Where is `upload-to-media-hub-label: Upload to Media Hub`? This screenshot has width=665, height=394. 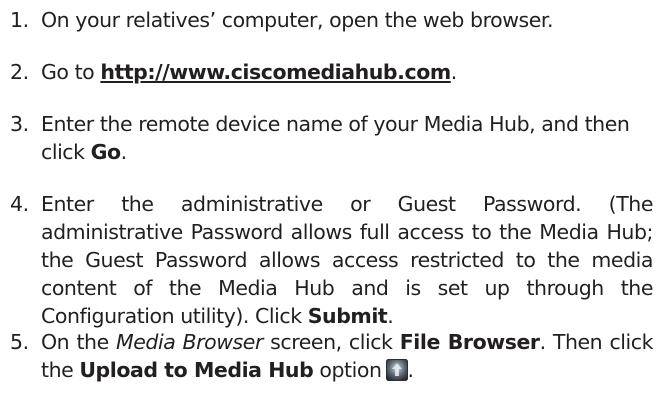
upload-to-media-hub-label: Upload to Media Hub is located at coordinates (196, 370).